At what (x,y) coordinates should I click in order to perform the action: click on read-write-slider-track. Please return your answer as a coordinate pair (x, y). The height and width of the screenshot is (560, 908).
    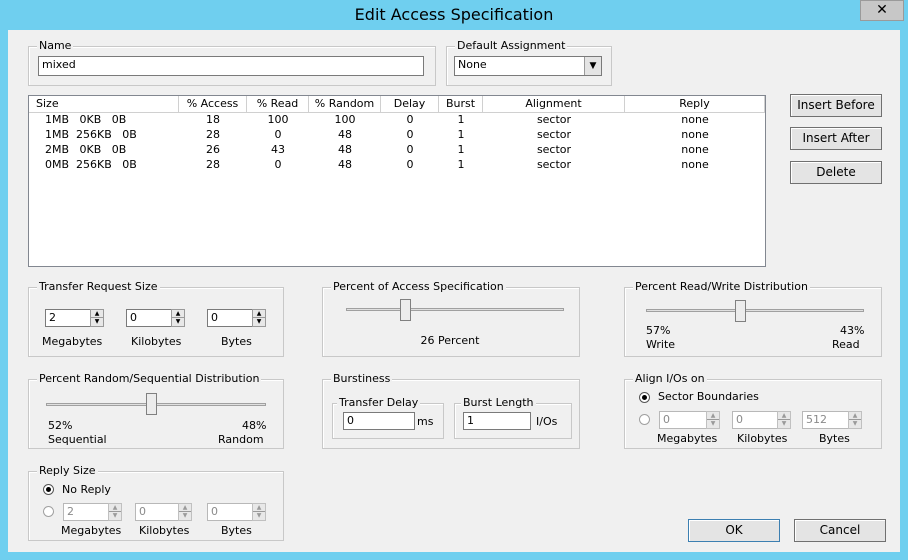
    Looking at the image, I should click on (755, 310).